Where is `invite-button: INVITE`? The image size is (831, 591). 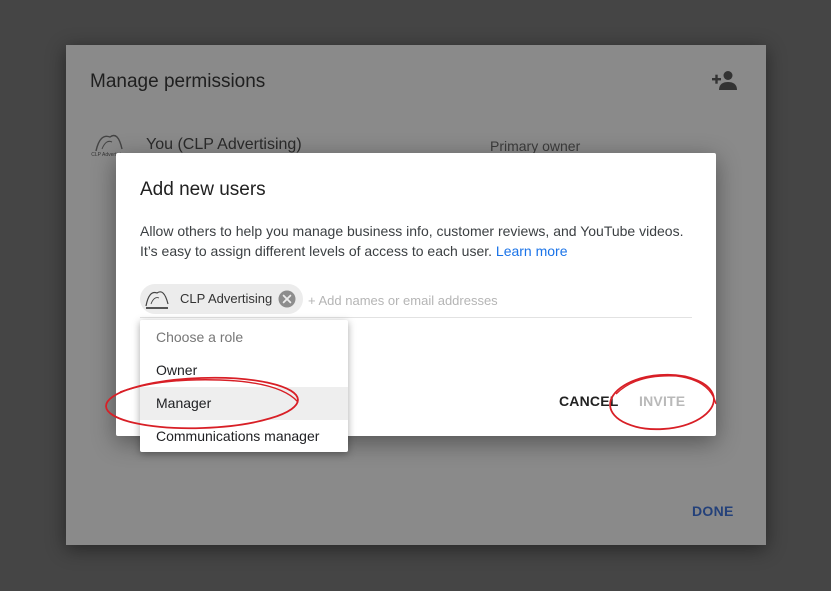
invite-button: INVITE is located at coordinates (662, 401).